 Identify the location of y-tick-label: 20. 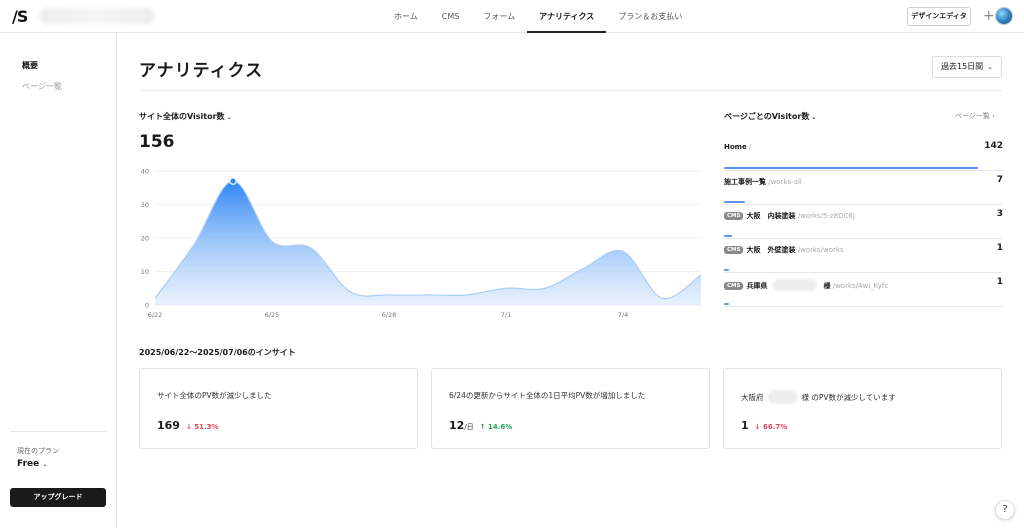
(145, 239).